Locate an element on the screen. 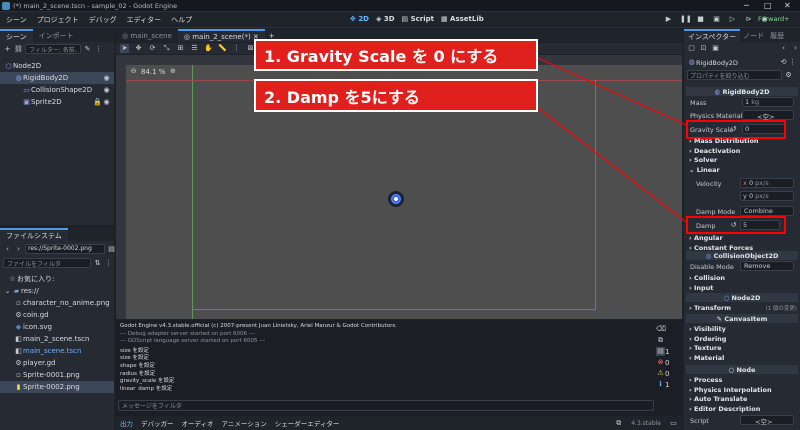 The height and width of the screenshot is (430, 800). scale-tool-icon: ⤡ is located at coordinates (166, 48).